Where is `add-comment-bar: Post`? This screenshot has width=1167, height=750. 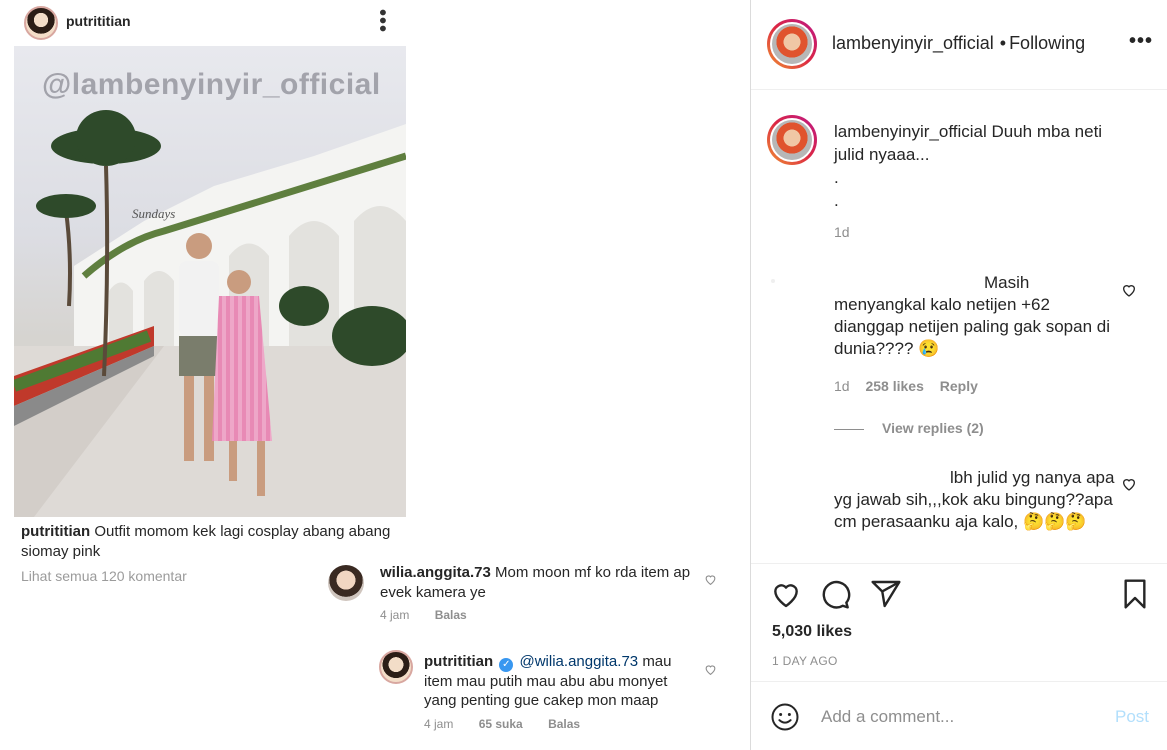
add-comment-bar: Post is located at coordinates (959, 715).